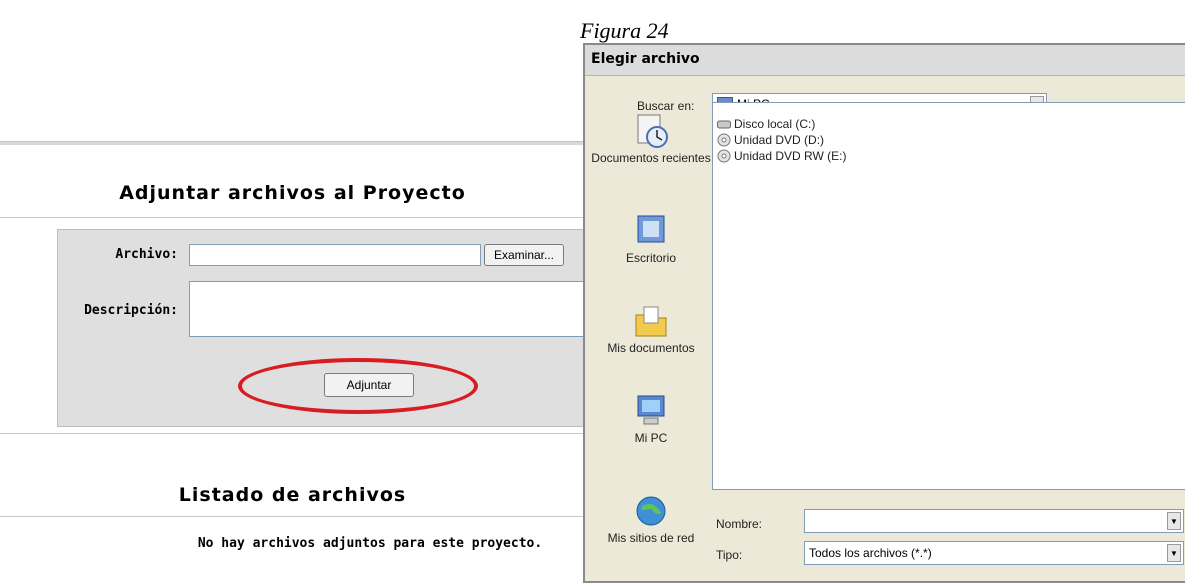 This screenshot has width=1185, height=583. I want to click on file-name-label: Nombre:, so click(739, 524).